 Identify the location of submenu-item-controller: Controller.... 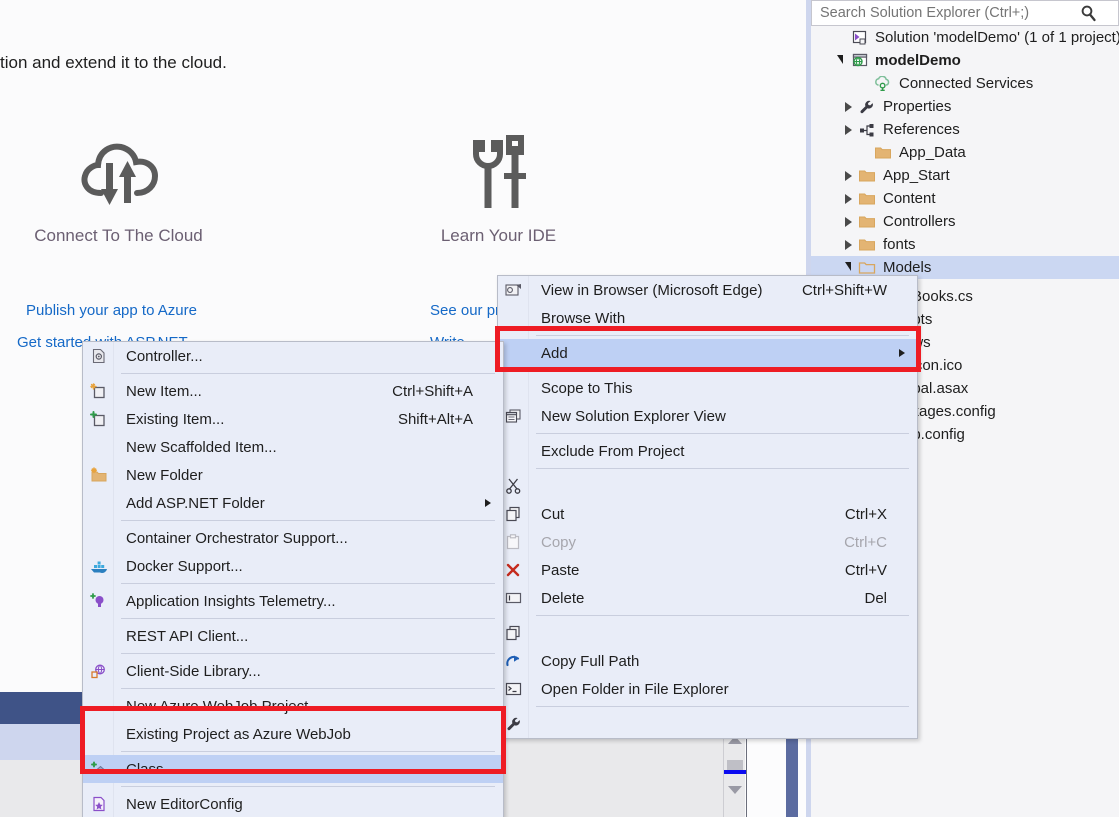
(293, 356).